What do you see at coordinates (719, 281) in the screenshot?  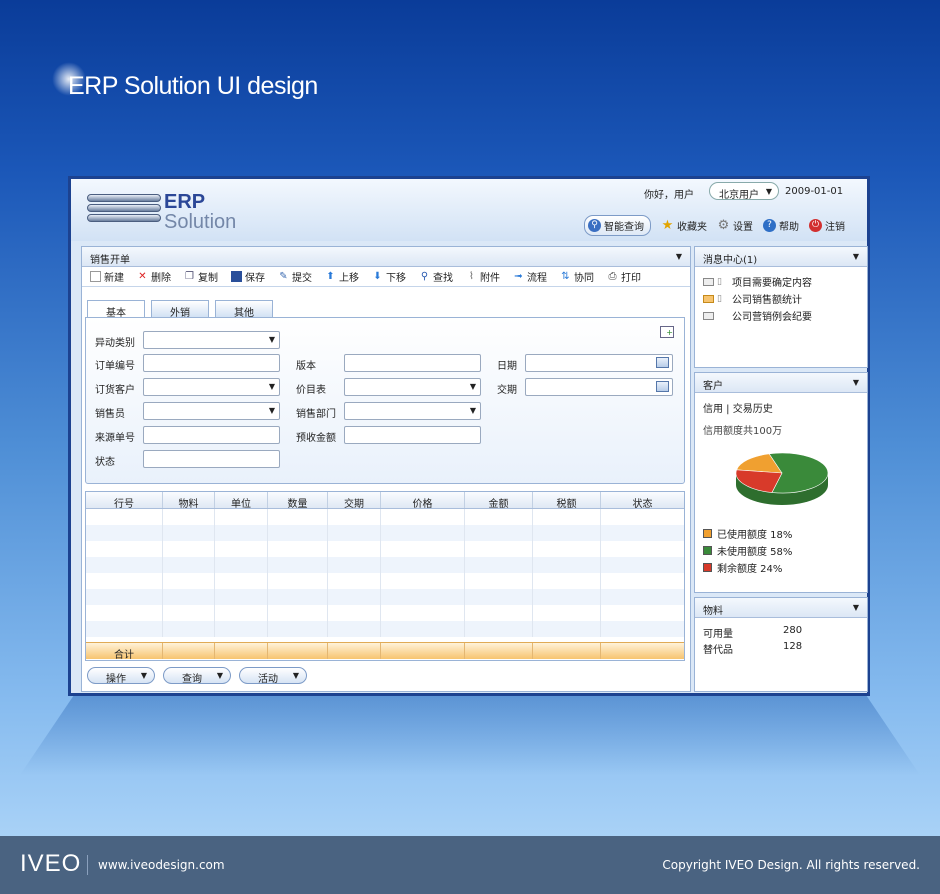 I see `attachment-icon: ▯` at bounding box center [719, 281].